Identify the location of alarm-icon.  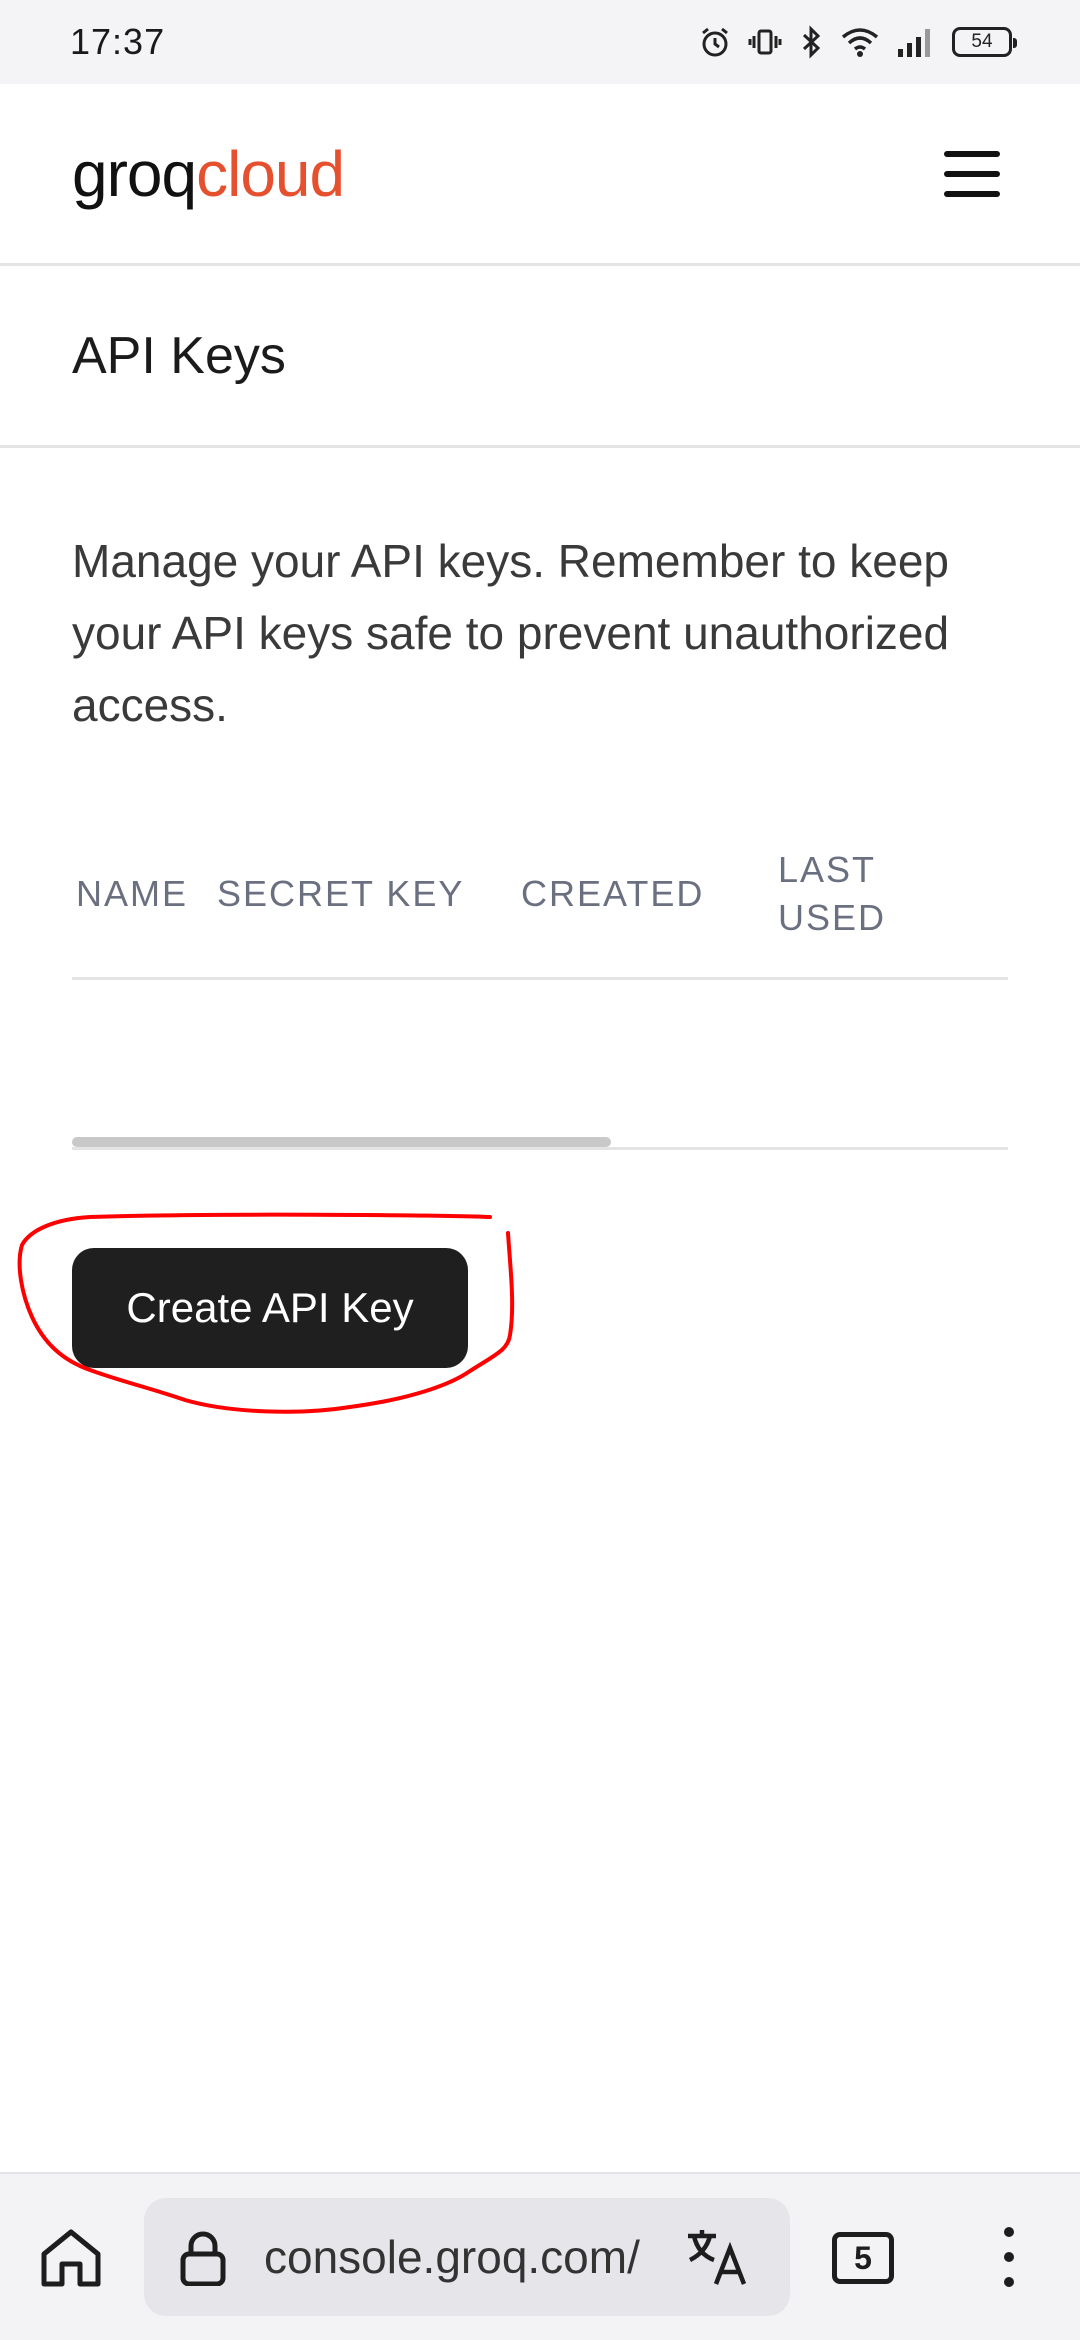
(715, 42).